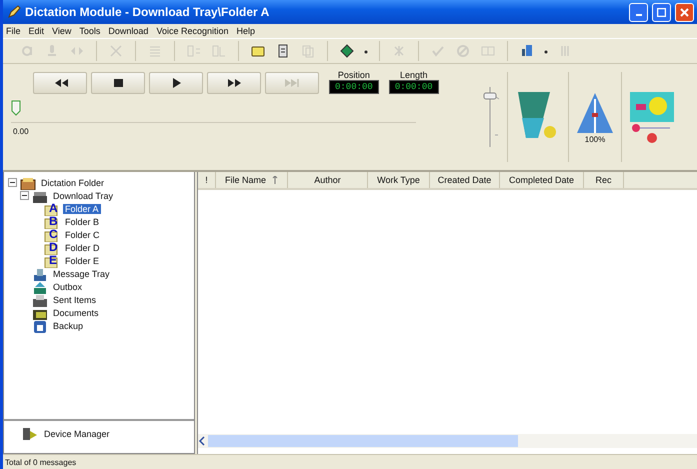 This screenshot has height=469, width=697. I want to click on tree-item: Folder C, so click(82, 235).